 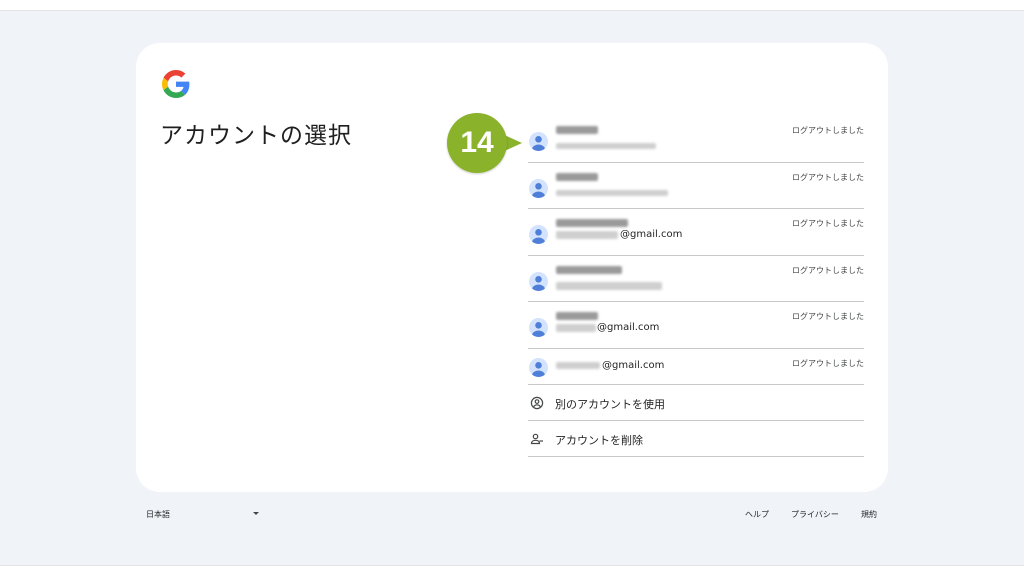 What do you see at coordinates (696, 403) in the screenshot?
I see `use-another-account-button: 別のアカウントを使用` at bounding box center [696, 403].